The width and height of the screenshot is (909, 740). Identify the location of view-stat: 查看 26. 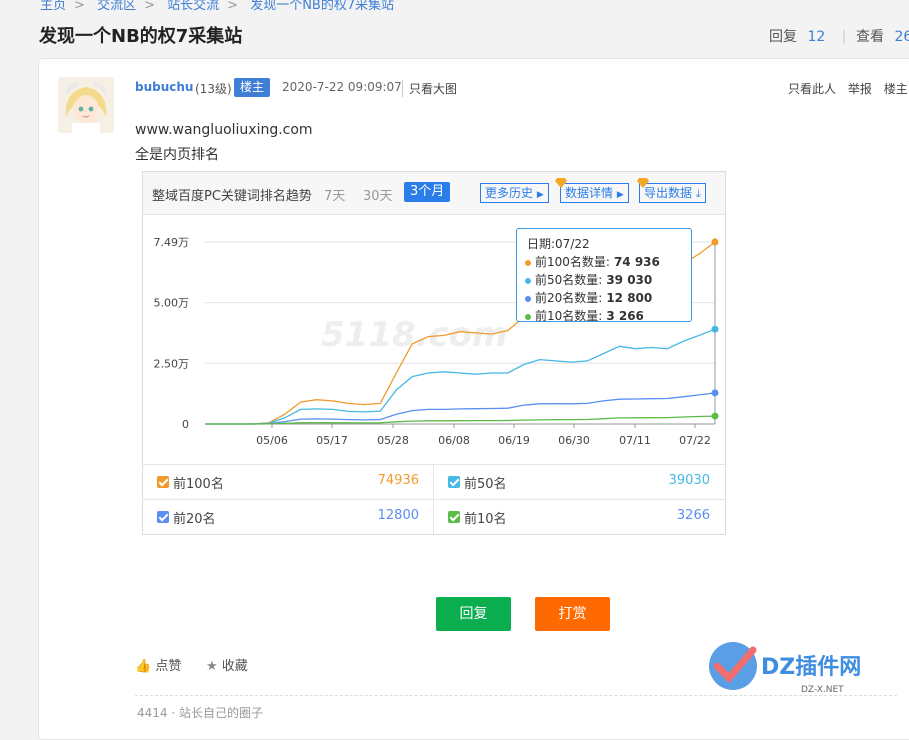
(882, 36).